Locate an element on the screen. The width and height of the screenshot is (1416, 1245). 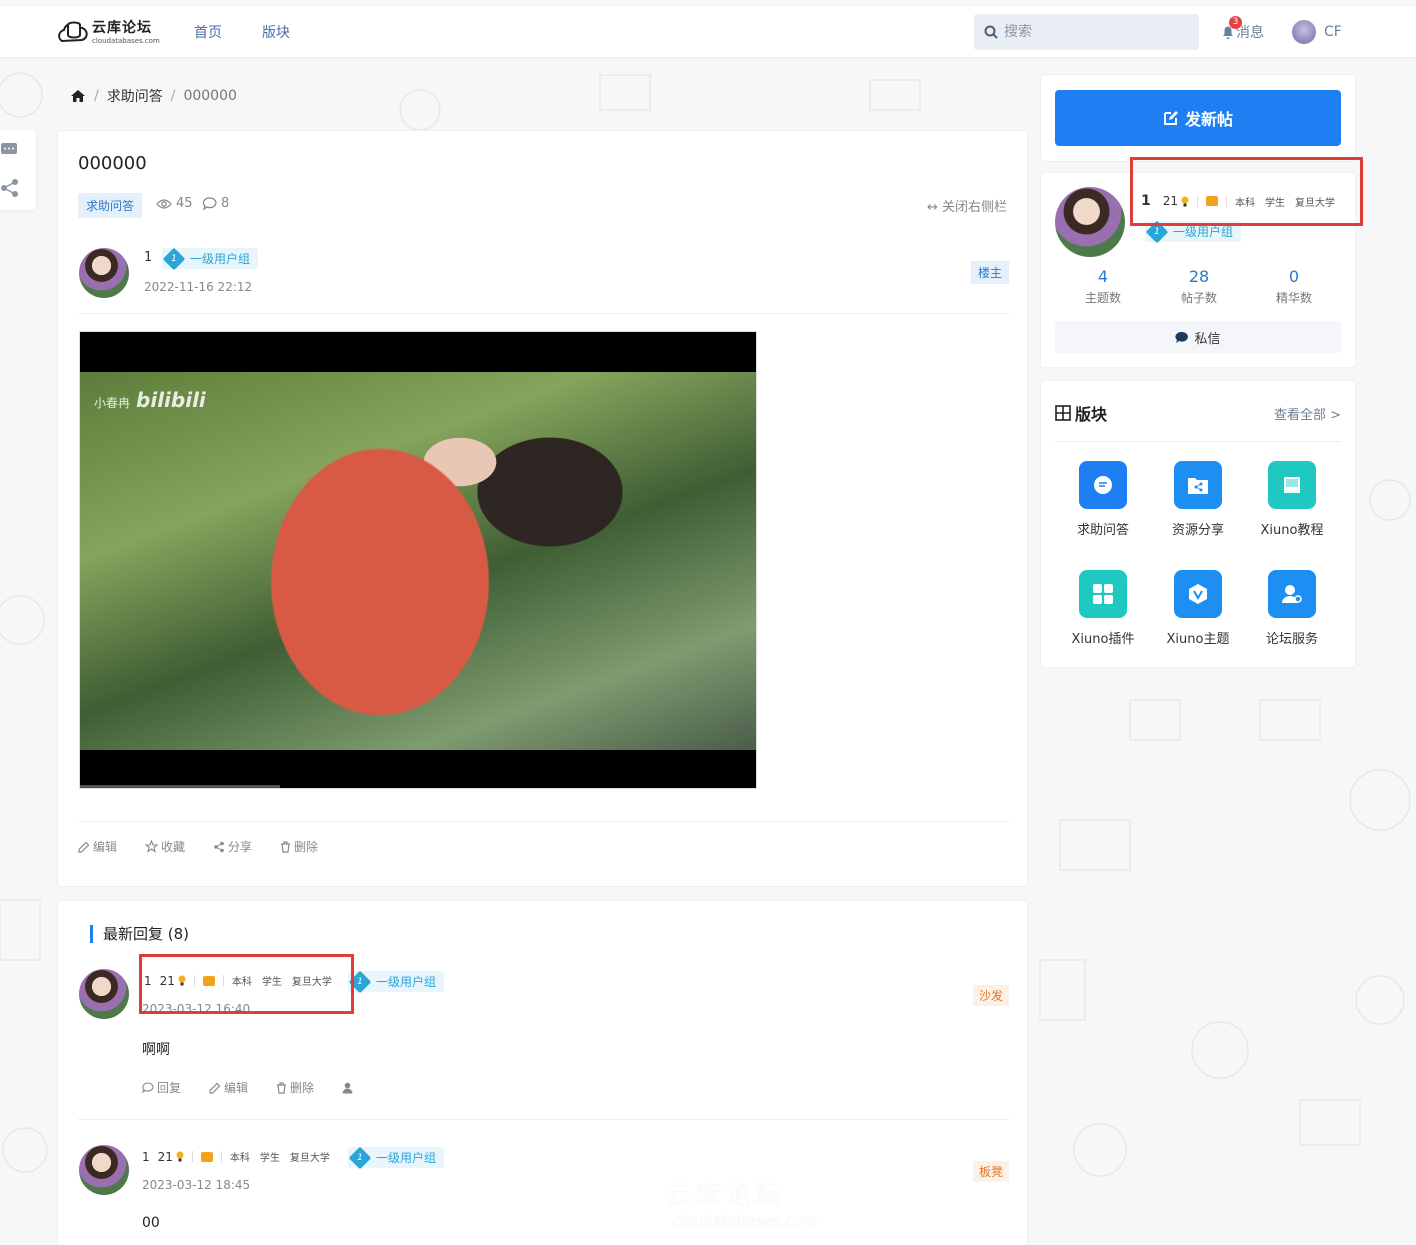
bulb-icon is located at coordinates (180, 1156).